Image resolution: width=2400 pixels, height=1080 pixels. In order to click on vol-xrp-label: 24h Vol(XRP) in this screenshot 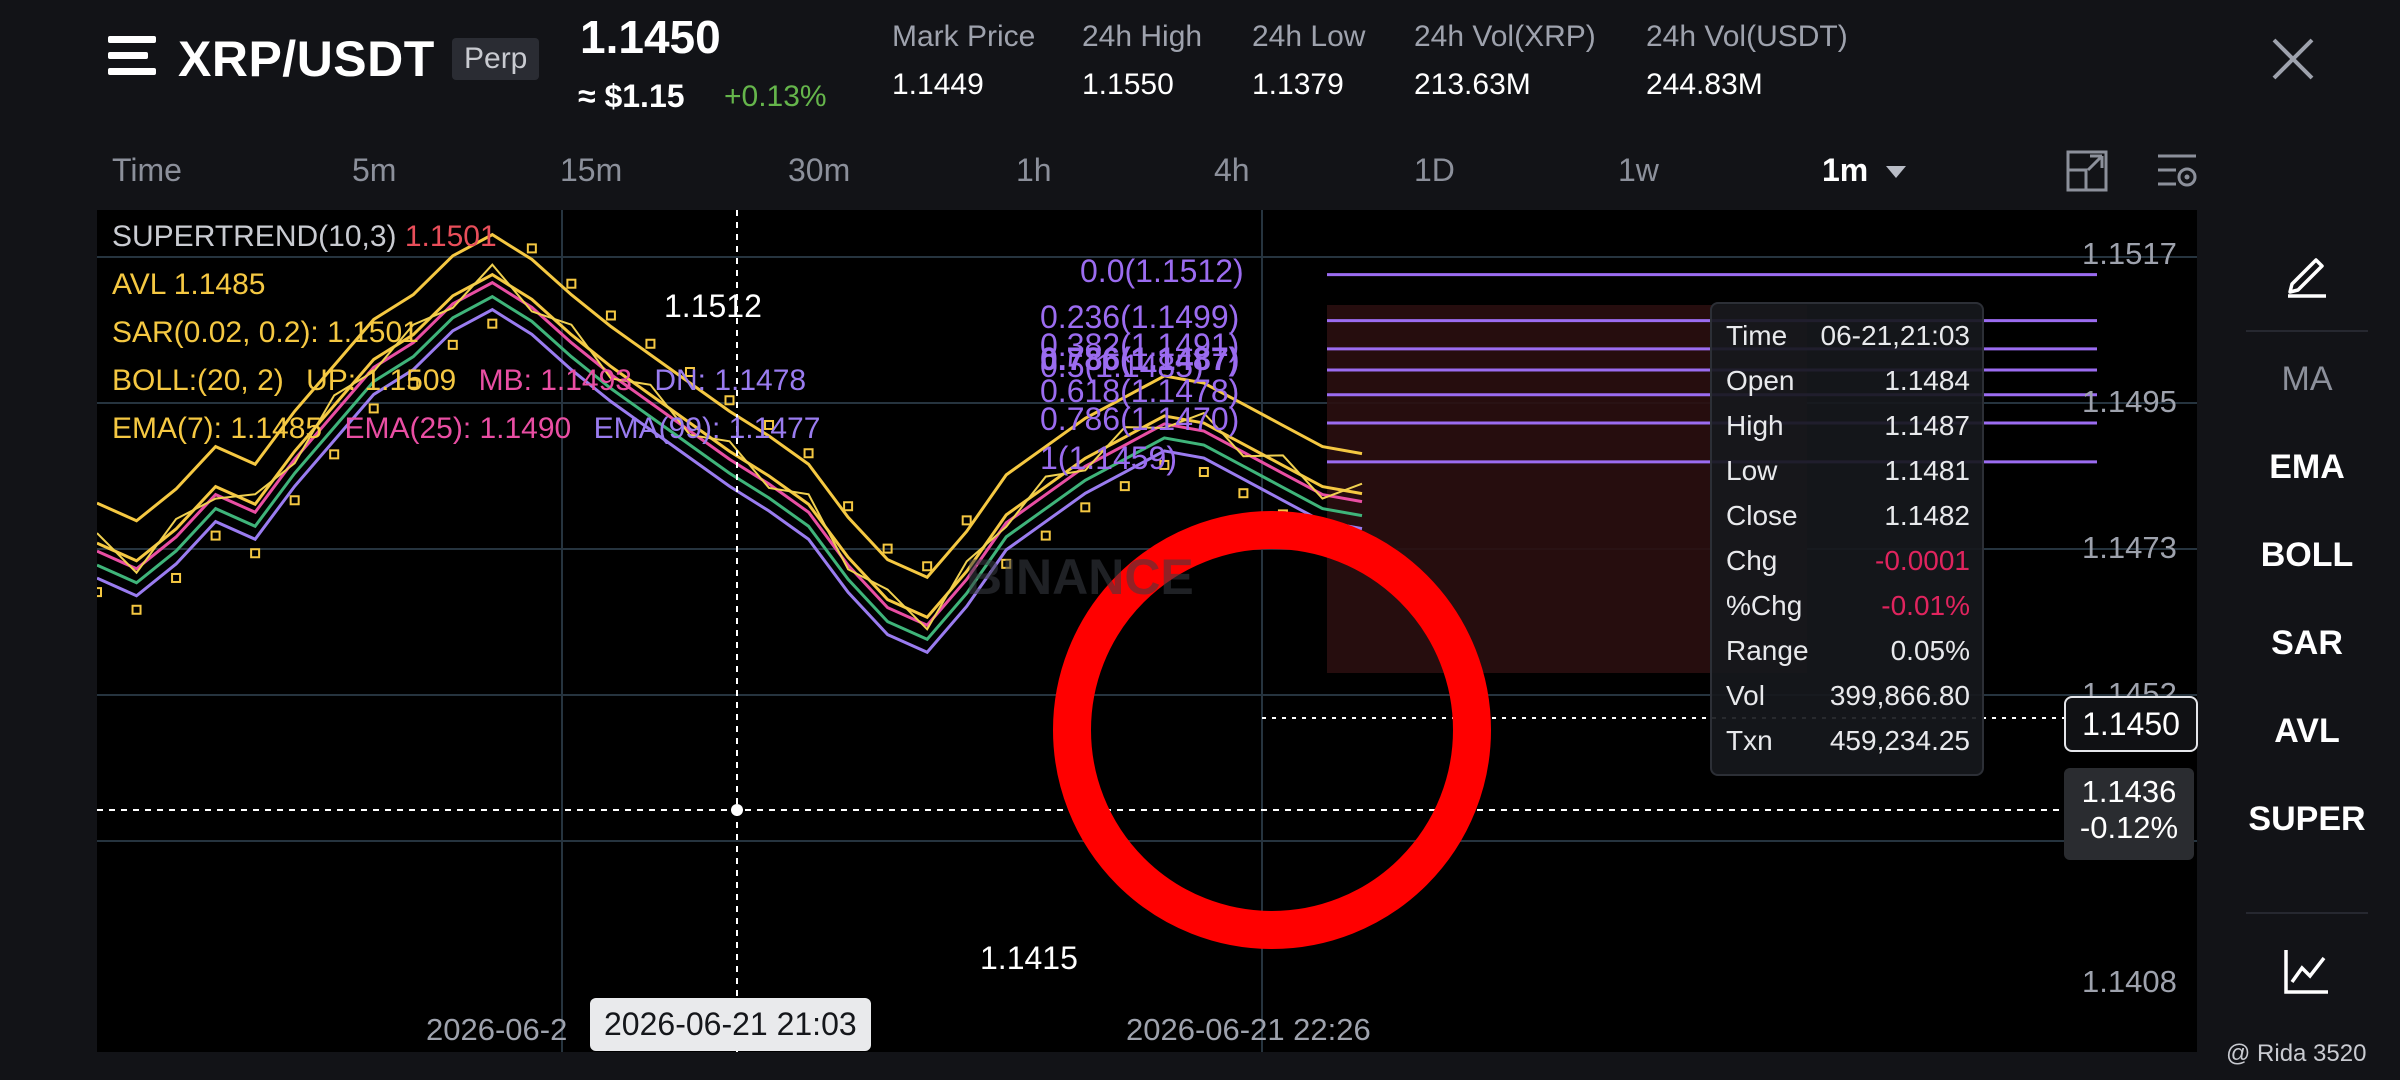, I will do `click(1505, 36)`.